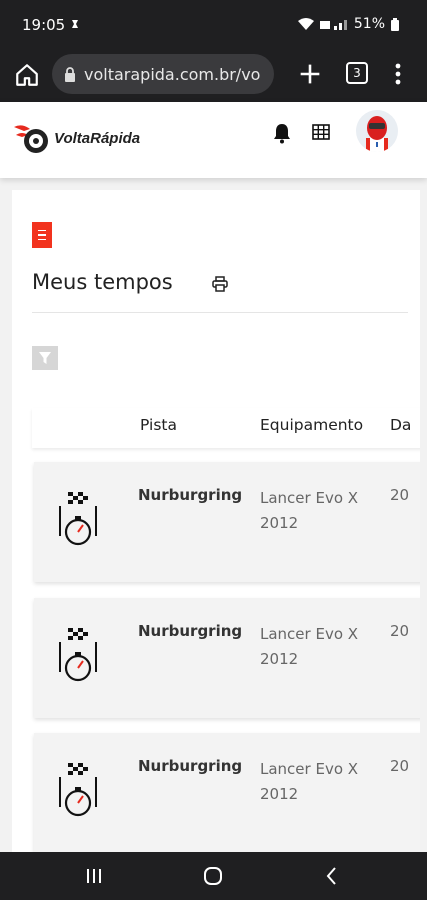 The width and height of the screenshot is (427, 900). Describe the element at coordinates (398, 74) in the screenshot. I see `more-vert-icon` at that location.